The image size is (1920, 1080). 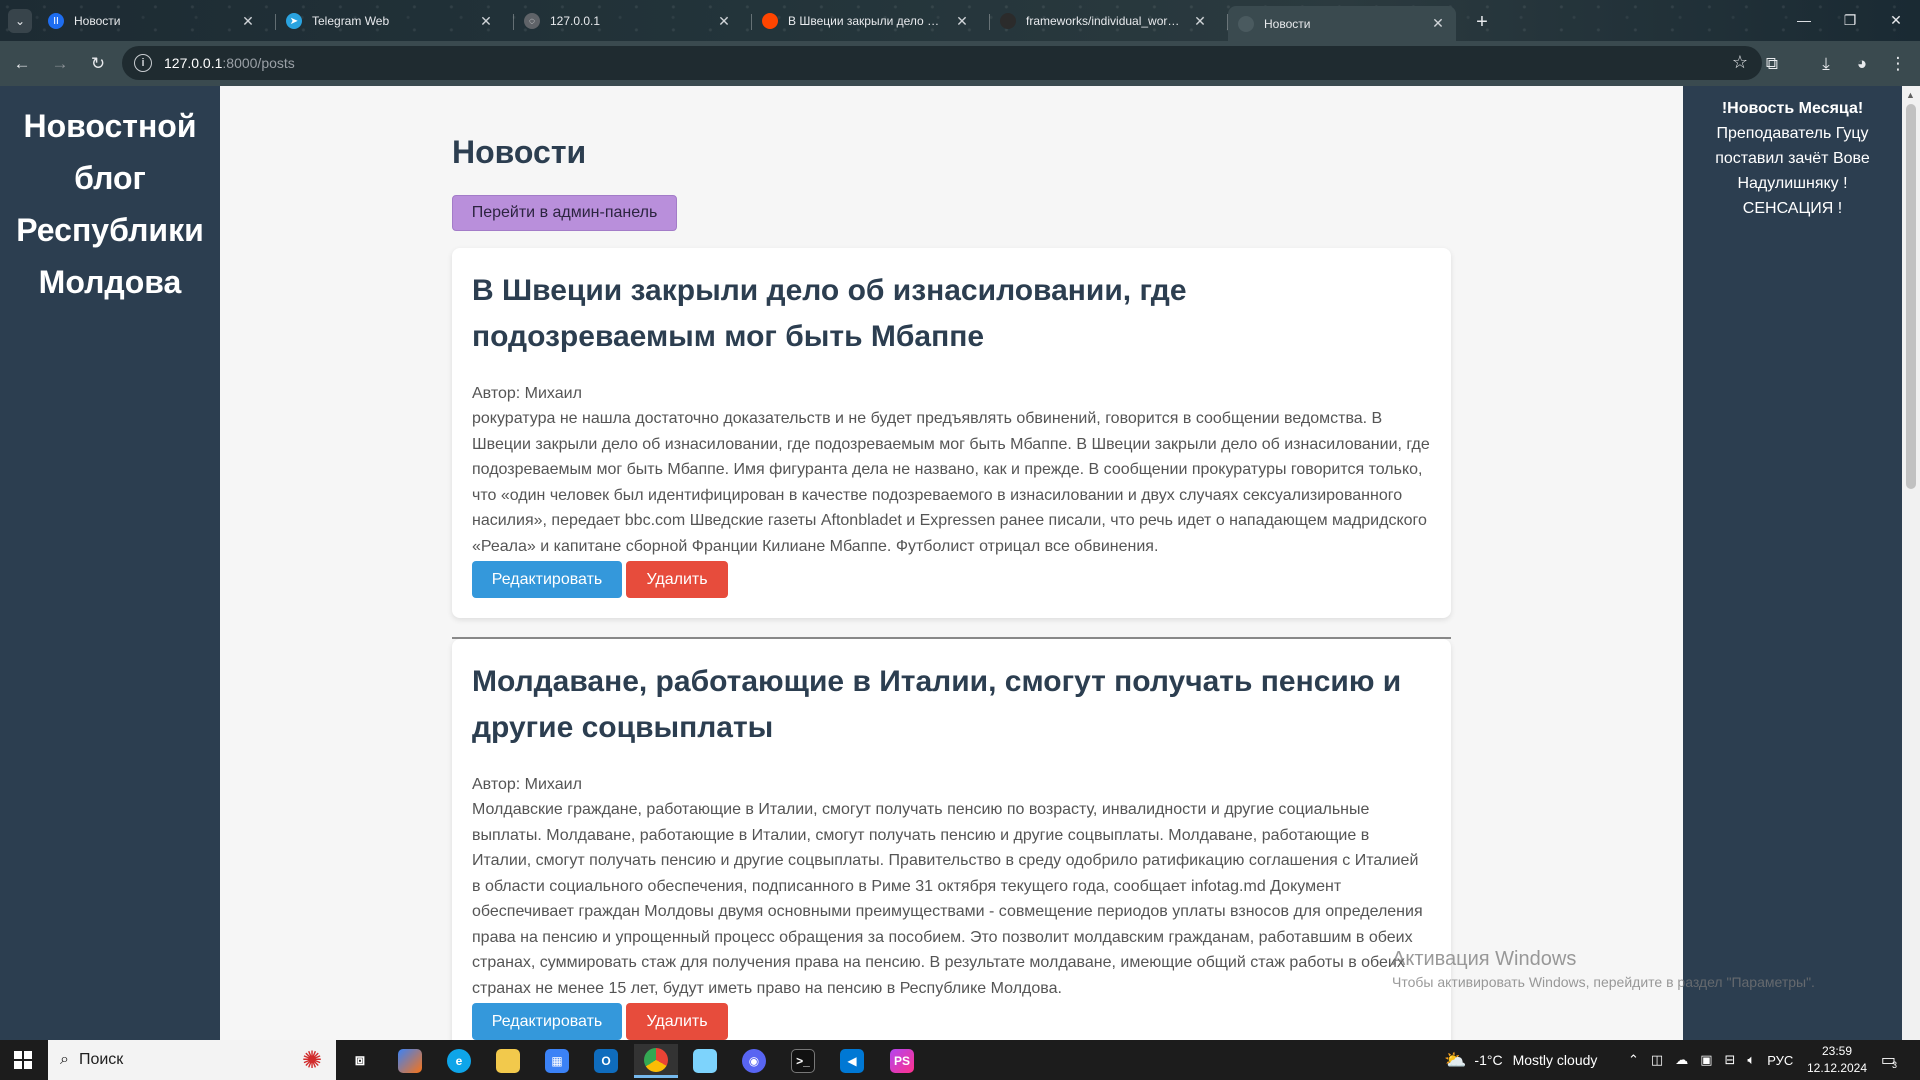 What do you see at coordinates (97, 21) in the screenshot?
I see `tab-title: Новости` at bounding box center [97, 21].